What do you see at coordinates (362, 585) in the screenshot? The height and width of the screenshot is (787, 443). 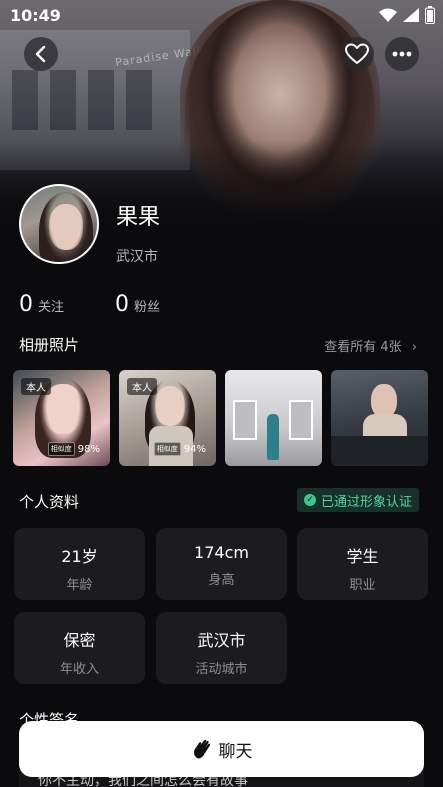 I see `info-card-label: 职业` at bounding box center [362, 585].